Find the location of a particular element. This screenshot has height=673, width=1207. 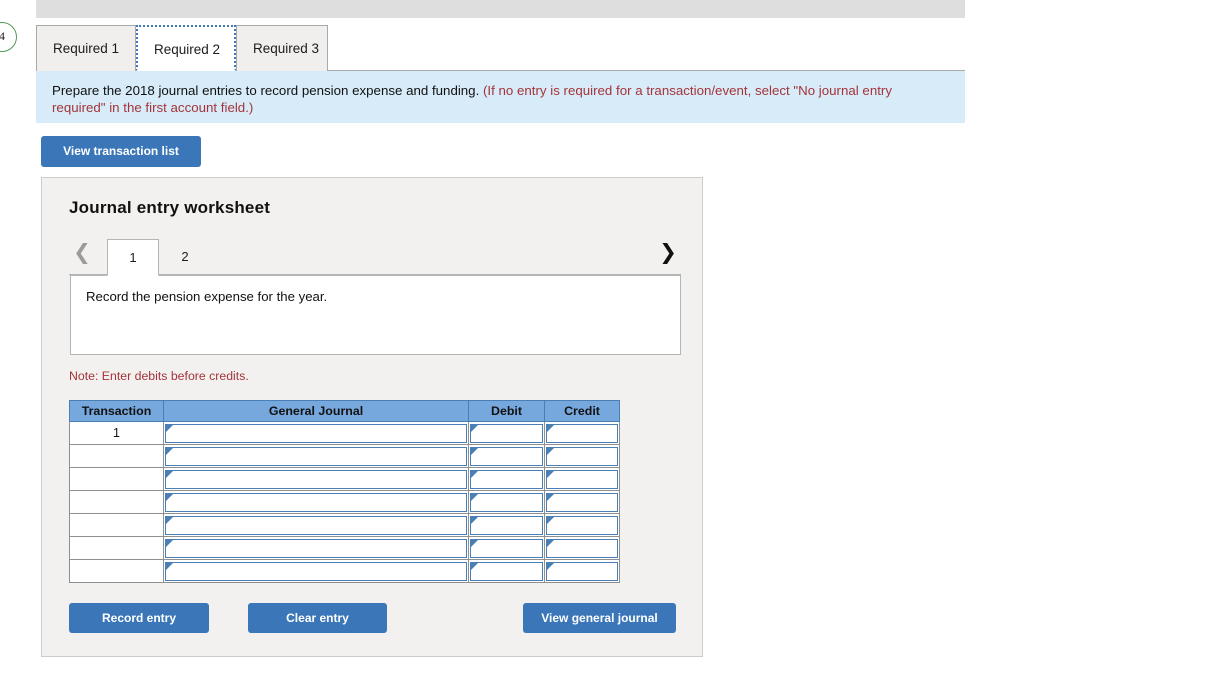

table-header-row: Transaction General Journal Debit Credit is located at coordinates (344, 411).